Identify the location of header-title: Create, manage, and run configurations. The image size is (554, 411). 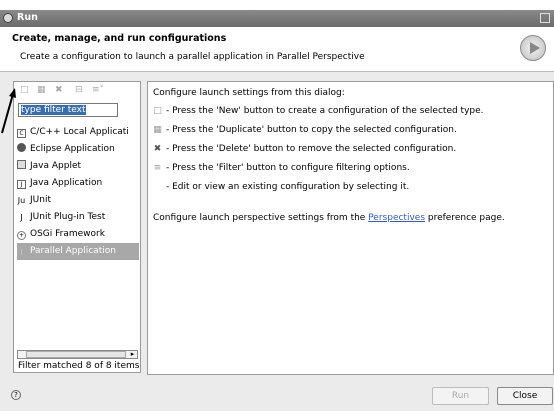
(119, 38).